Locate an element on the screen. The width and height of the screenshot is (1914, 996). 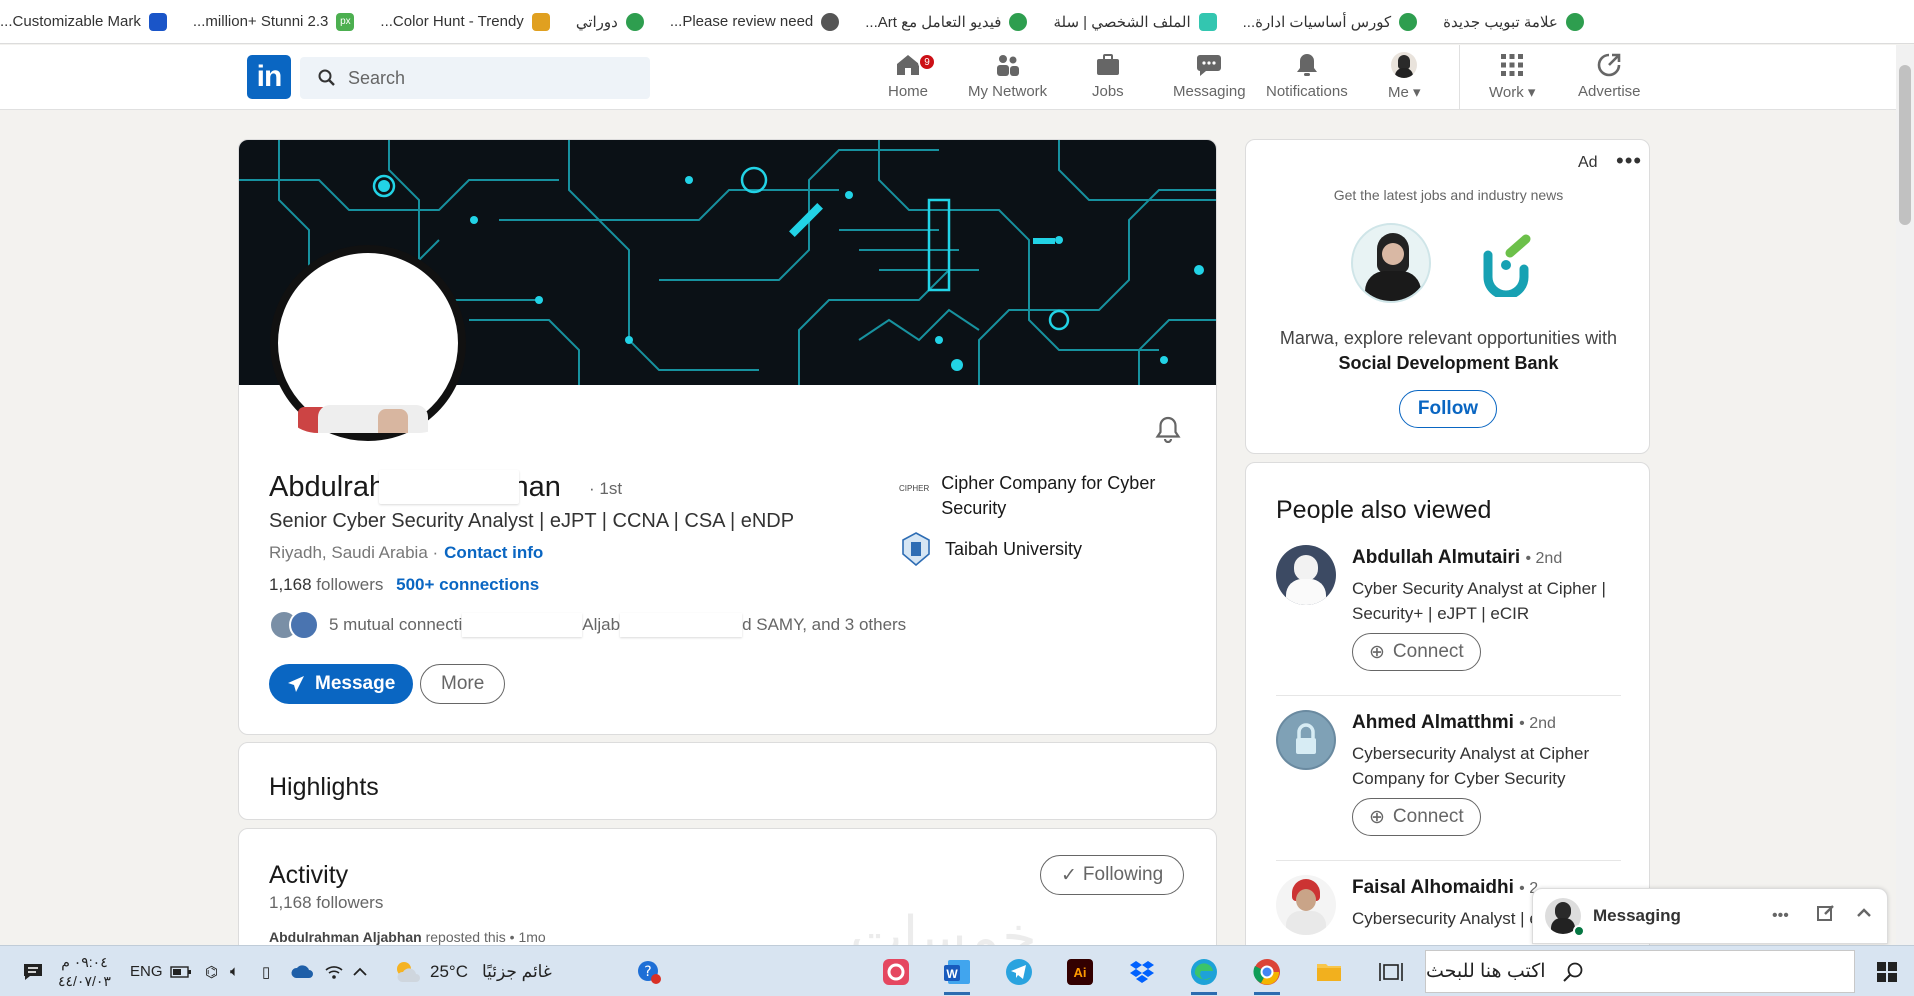
ad-label: Ad is located at coordinates (1588, 162).